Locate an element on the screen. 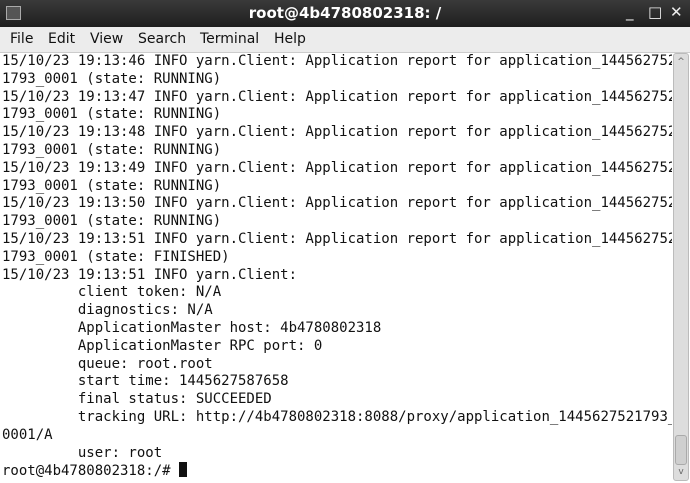 This screenshot has height=483, width=690. menu-search: Search is located at coordinates (162, 39).